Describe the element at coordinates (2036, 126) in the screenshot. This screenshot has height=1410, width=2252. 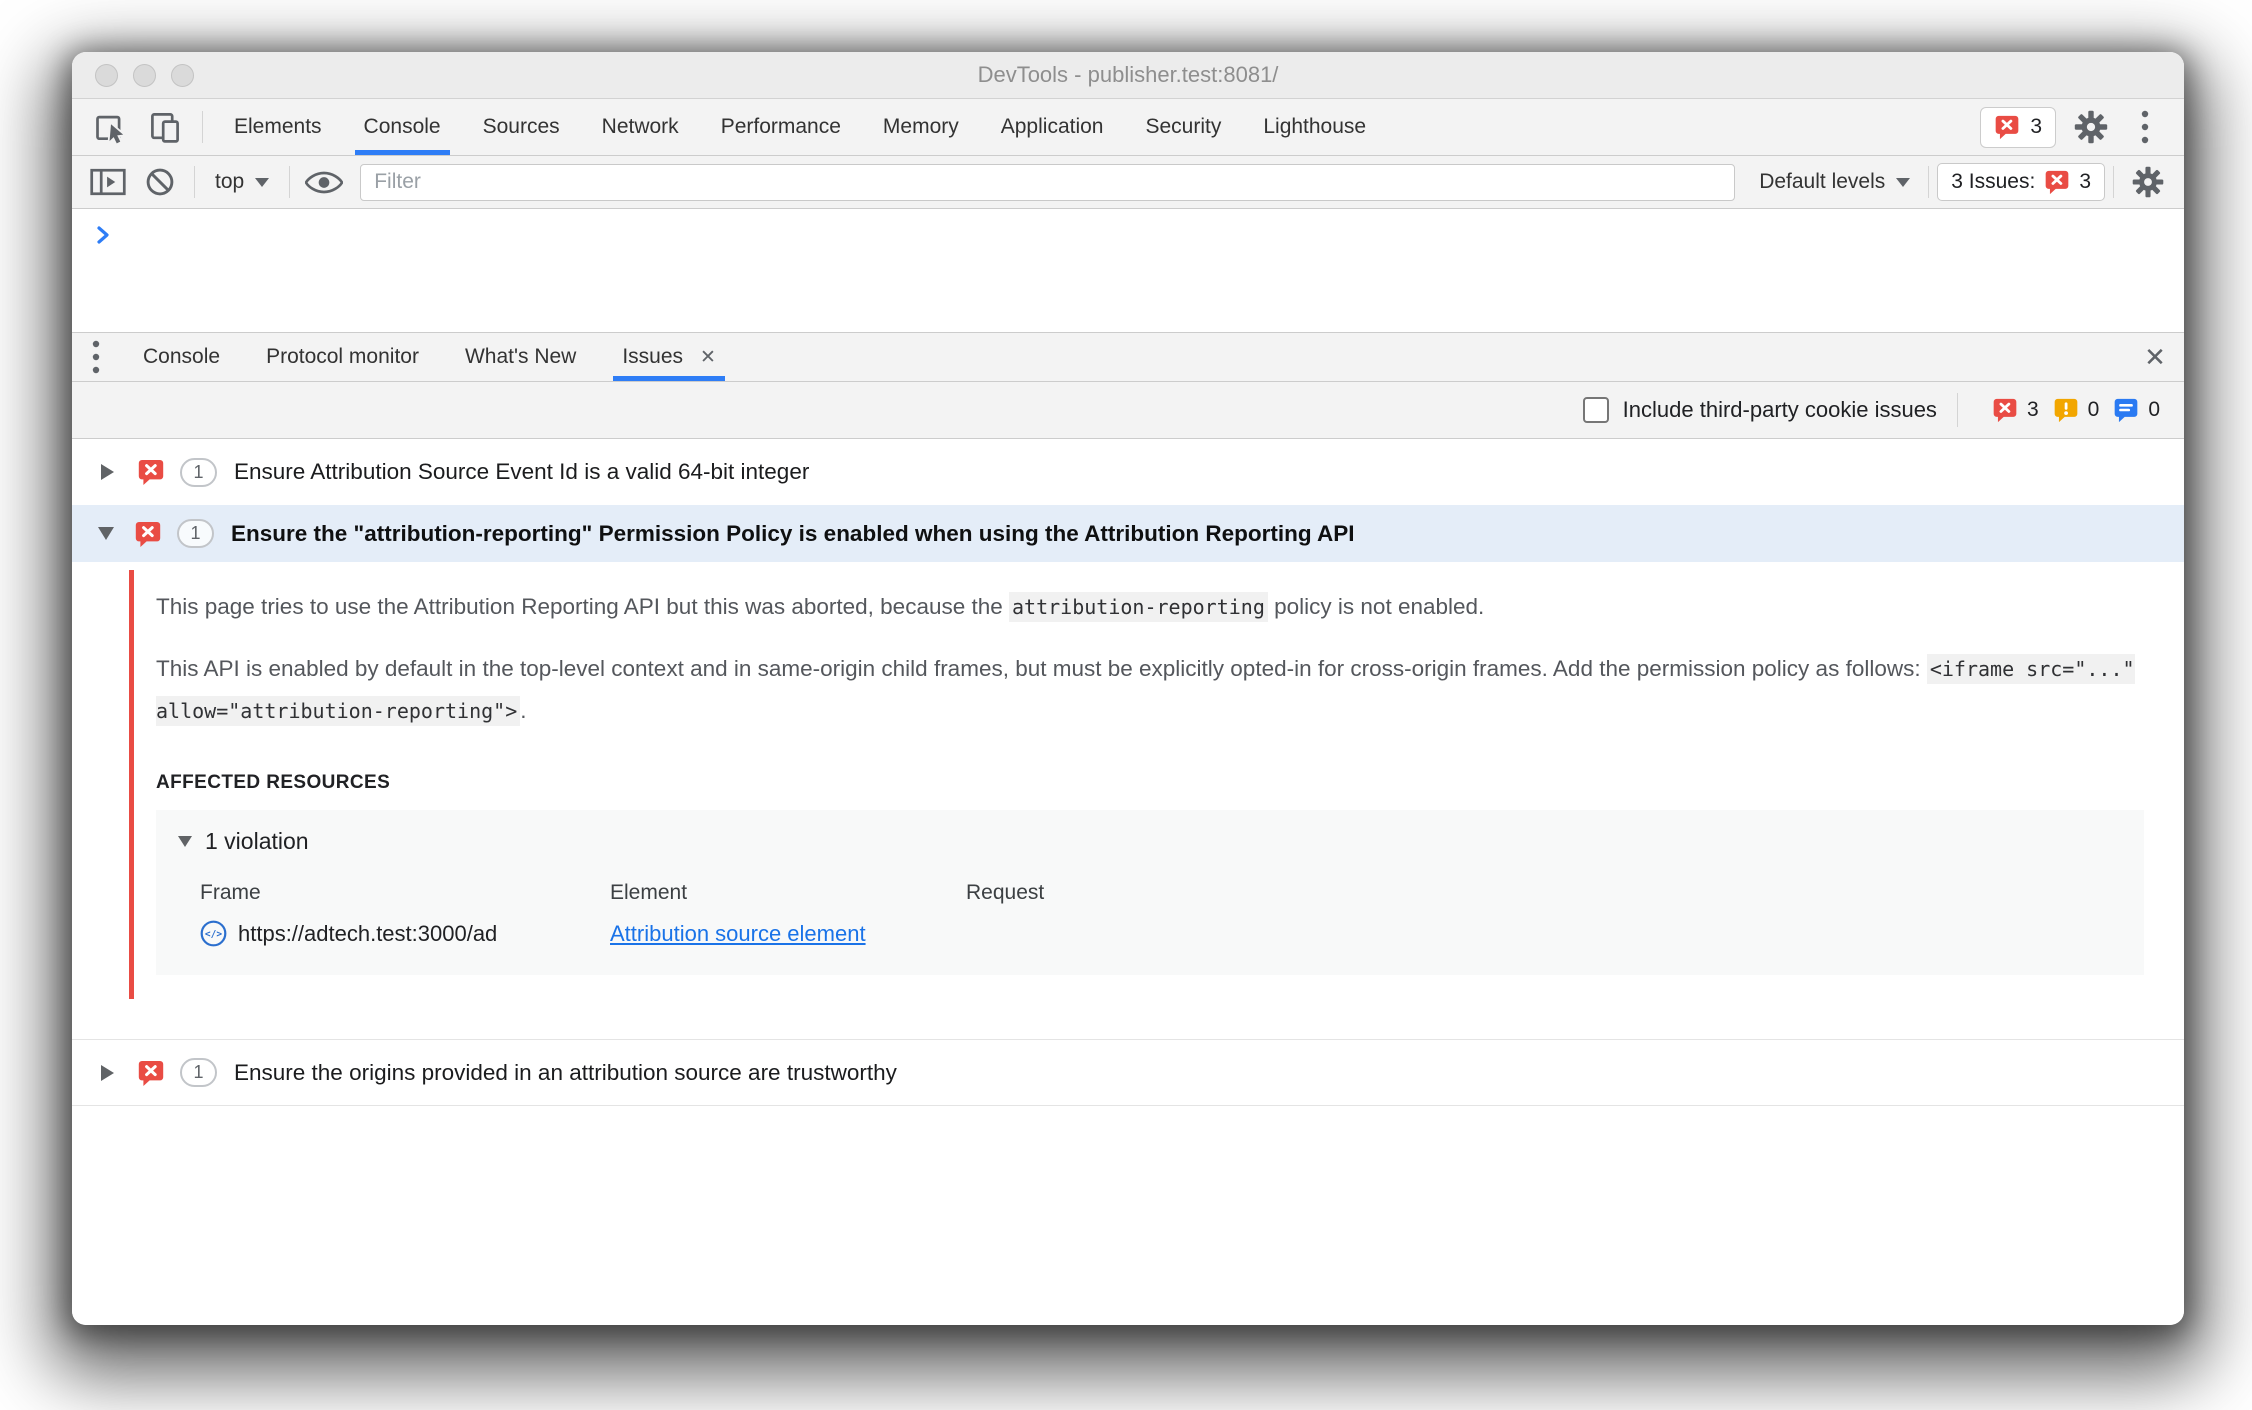
I see `error-count: 3` at that location.